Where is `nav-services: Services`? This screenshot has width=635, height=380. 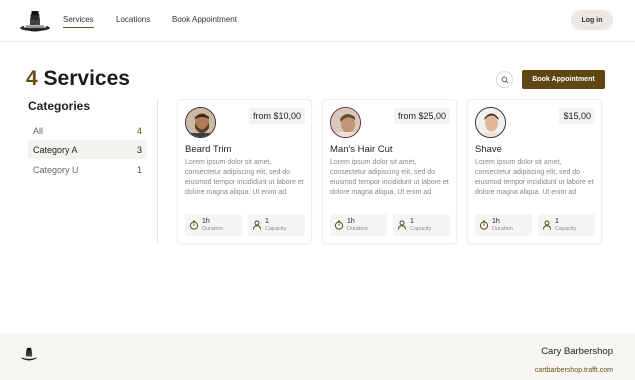
nav-services: Services is located at coordinates (78, 21).